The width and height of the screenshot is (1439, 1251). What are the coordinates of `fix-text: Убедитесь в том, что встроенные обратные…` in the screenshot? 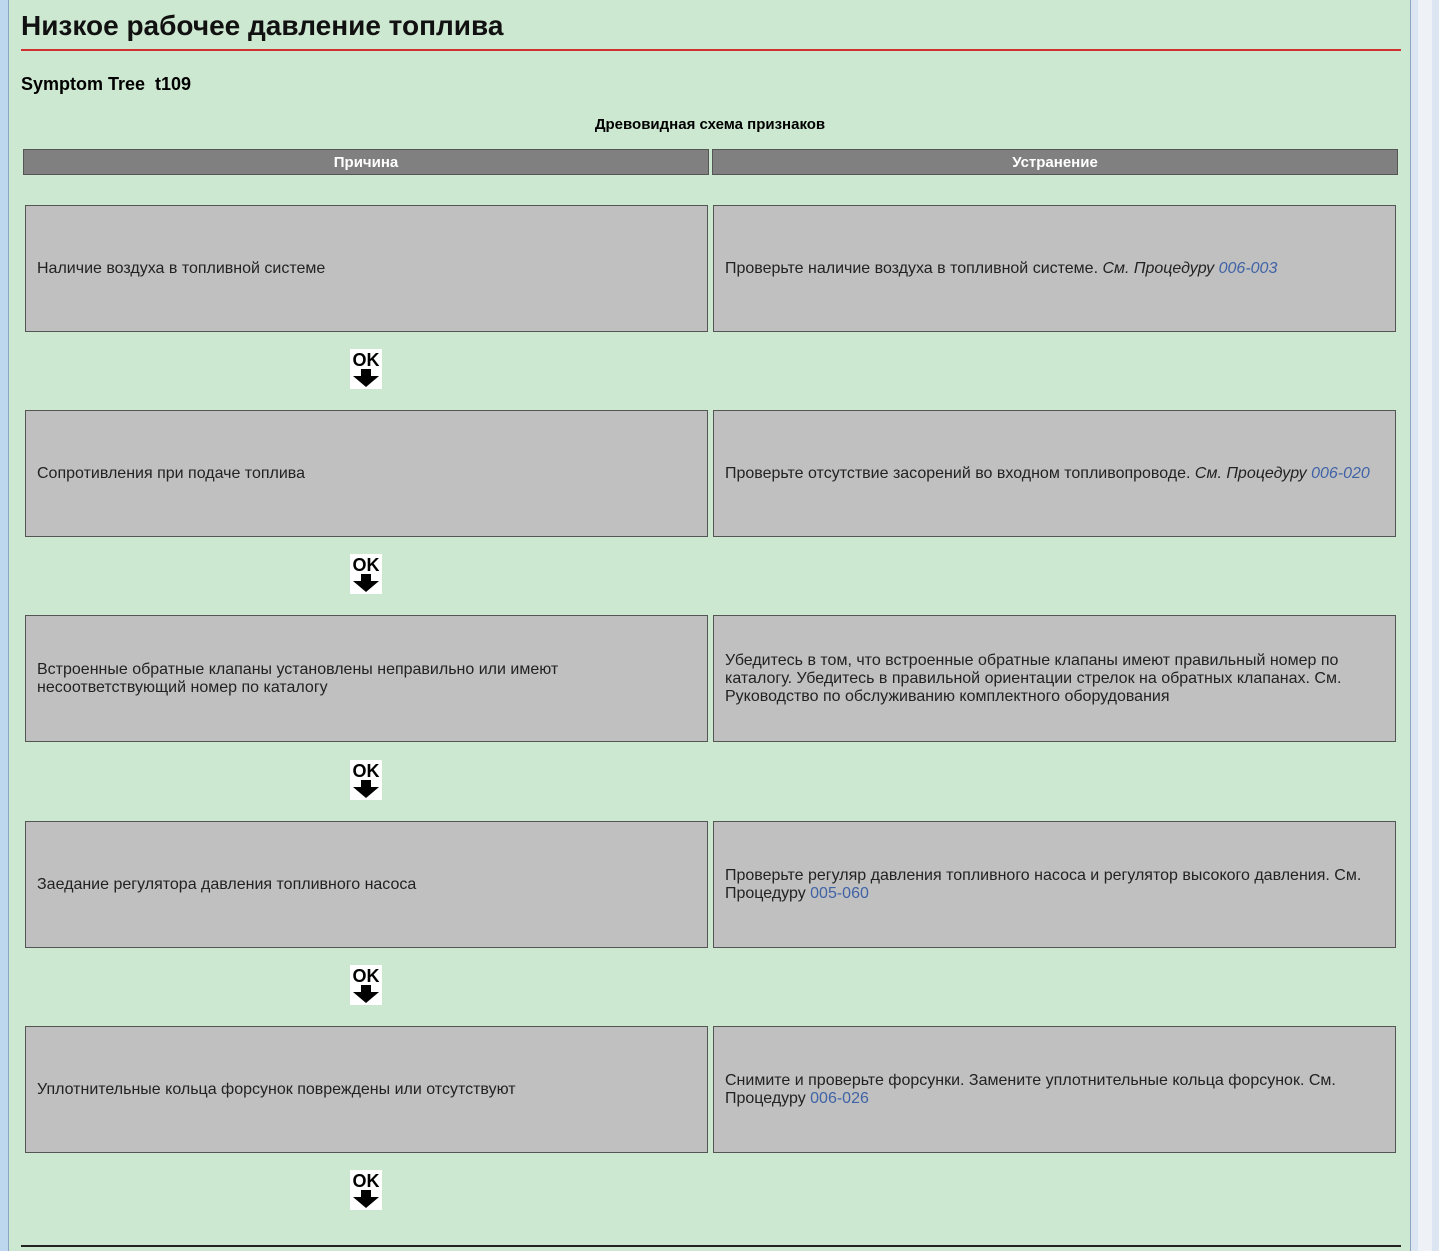 It's located at (1033, 678).